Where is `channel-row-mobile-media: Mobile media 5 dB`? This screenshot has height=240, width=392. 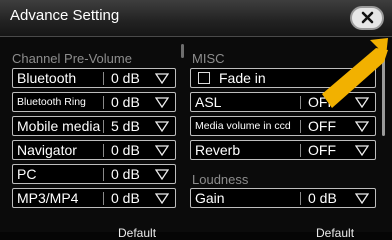 channel-row-mobile-media: Mobile media 5 dB is located at coordinates (94, 126).